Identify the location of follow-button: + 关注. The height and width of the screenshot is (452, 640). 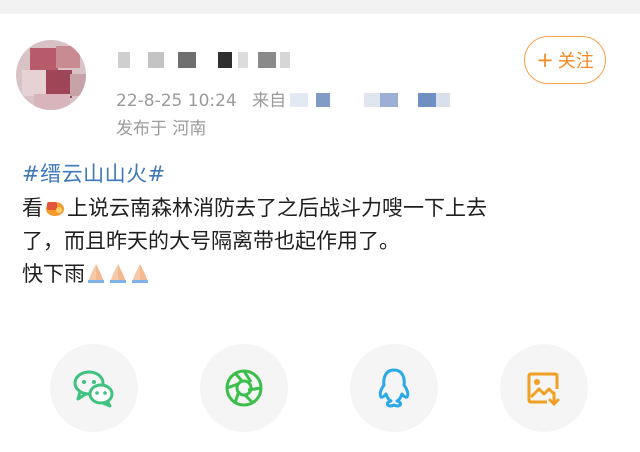
(565, 60).